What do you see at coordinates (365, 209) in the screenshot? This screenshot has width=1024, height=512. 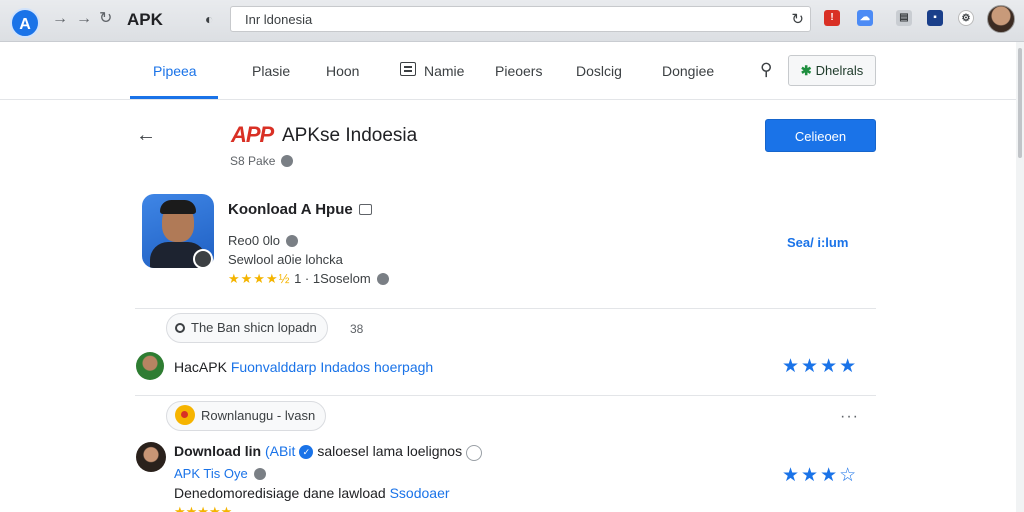 I see `package-icon` at bounding box center [365, 209].